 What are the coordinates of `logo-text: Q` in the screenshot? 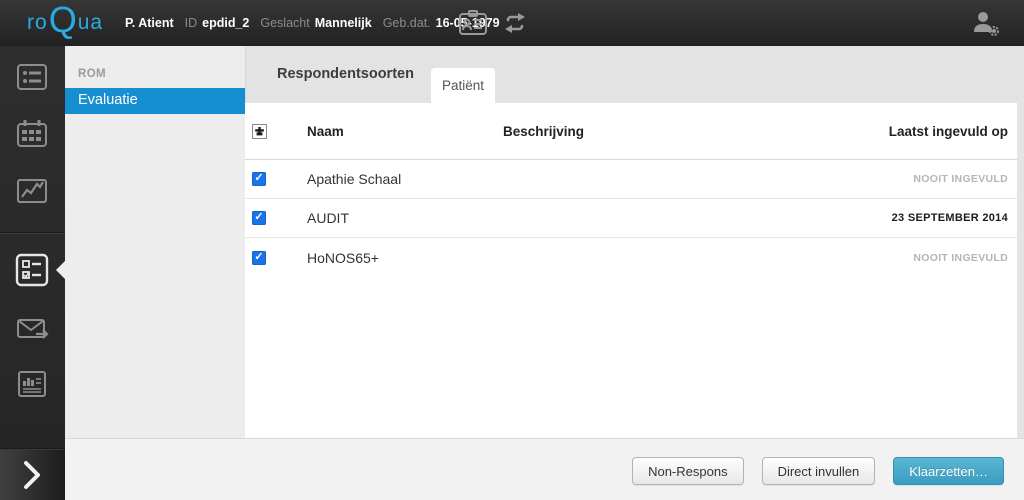 It's located at (62, 20).